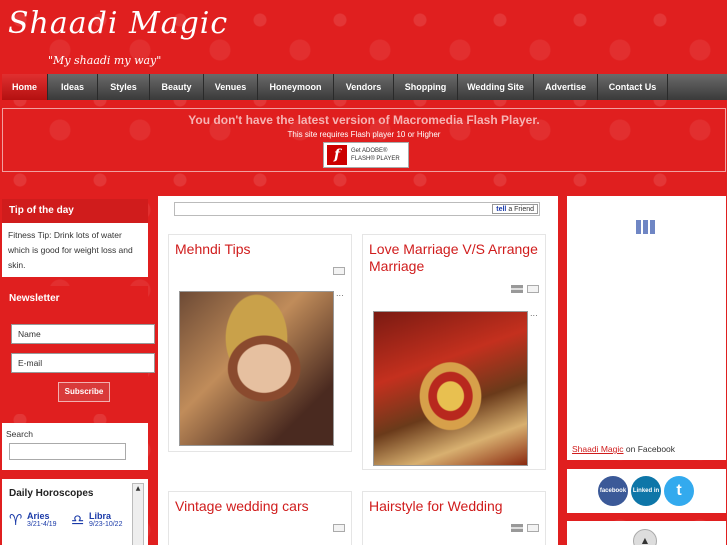 This screenshot has width=727, height=545. What do you see at coordinates (454, 258) in the screenshot?
I see `article-title: Love Marriage V/S Arrange Marriage` at bounding box center [454, 258].